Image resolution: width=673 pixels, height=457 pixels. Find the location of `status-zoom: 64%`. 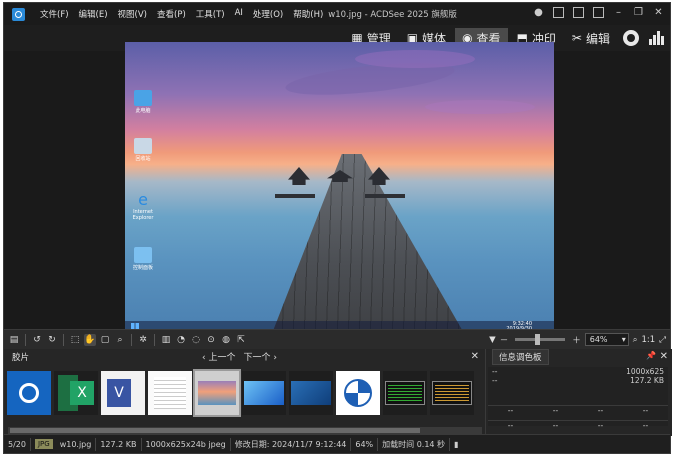

status-zoom: 64% is located at coordinates (365, 444).